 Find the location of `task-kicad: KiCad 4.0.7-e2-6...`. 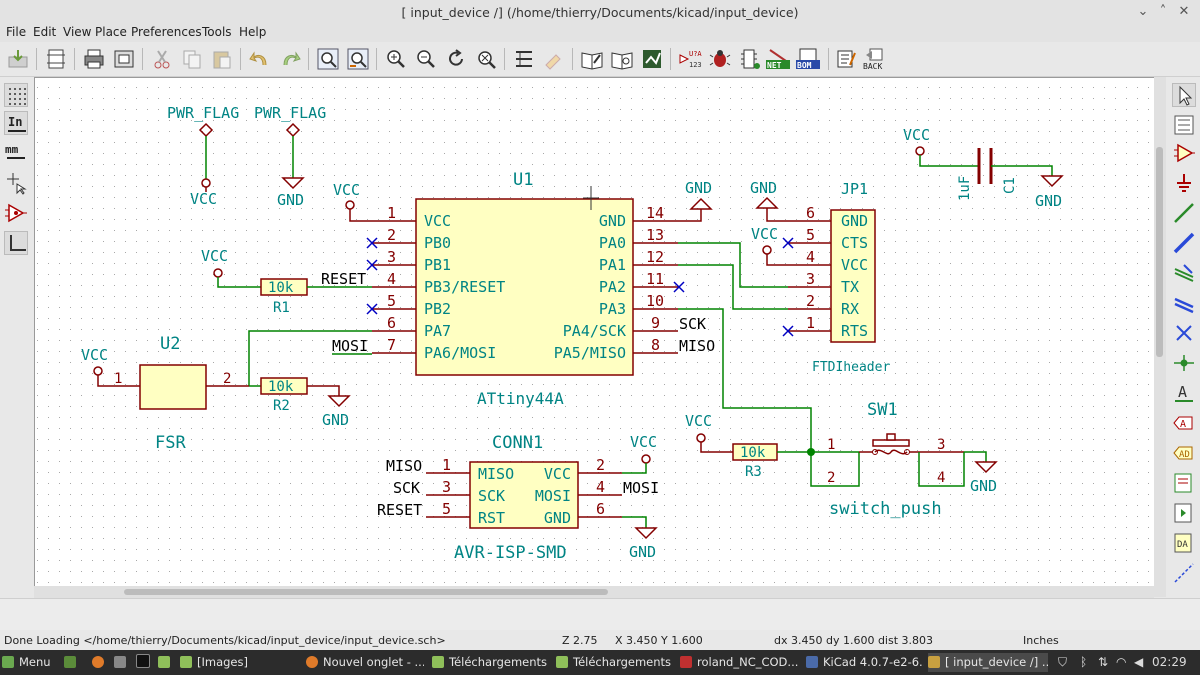

task-kicad: KiCad 4.0.7-e2-6... is located at coordinates (865, 662).